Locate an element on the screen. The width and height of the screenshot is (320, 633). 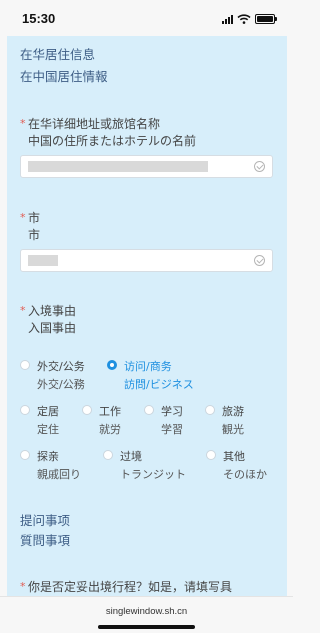
option-label-ja: 定住 is located at coordinates (48, 429).